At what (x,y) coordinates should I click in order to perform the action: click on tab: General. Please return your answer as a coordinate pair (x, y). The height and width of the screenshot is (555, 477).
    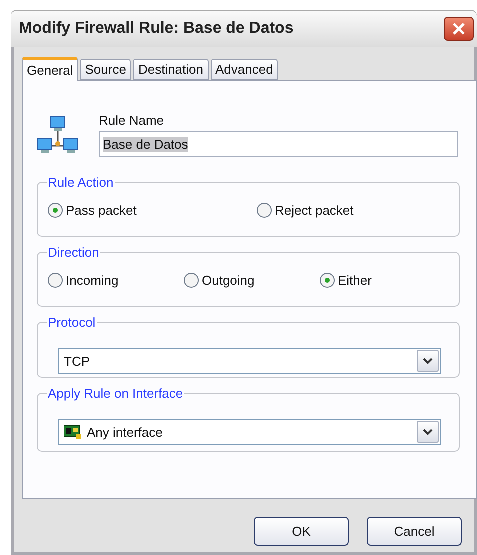
    Looking at the image, I should click on (50, 69).